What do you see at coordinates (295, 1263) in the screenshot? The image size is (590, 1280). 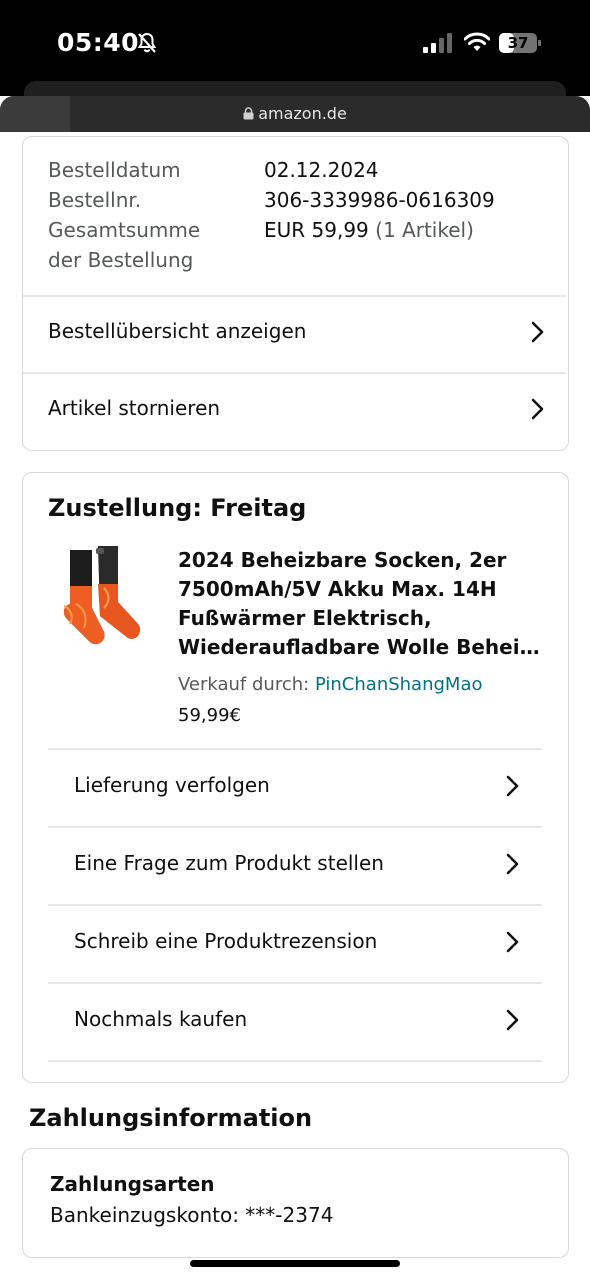 I see `home-indicator` at bounding box center [295, 1263].